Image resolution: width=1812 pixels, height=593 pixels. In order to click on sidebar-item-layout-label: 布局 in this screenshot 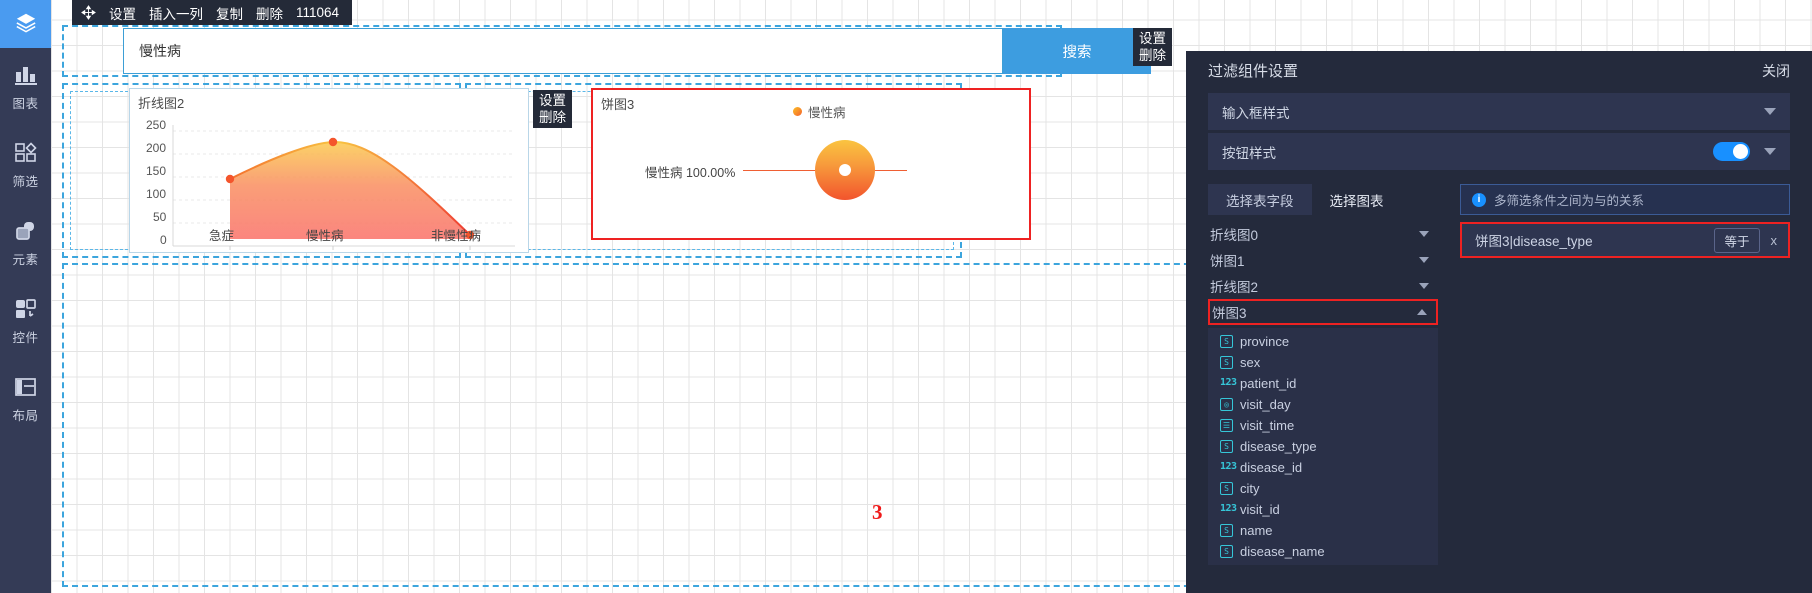, I will do `click(25, 415)`.